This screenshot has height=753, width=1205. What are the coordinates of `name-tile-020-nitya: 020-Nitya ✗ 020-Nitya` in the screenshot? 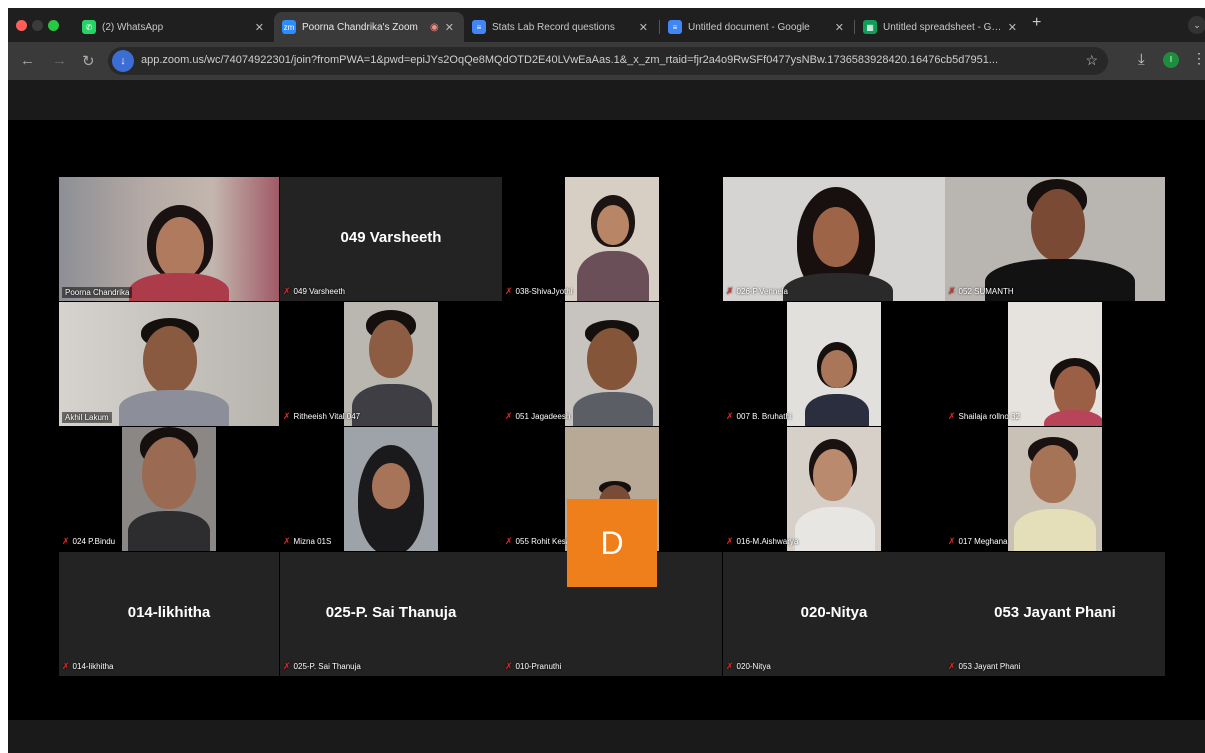 It's located at (834, 614).